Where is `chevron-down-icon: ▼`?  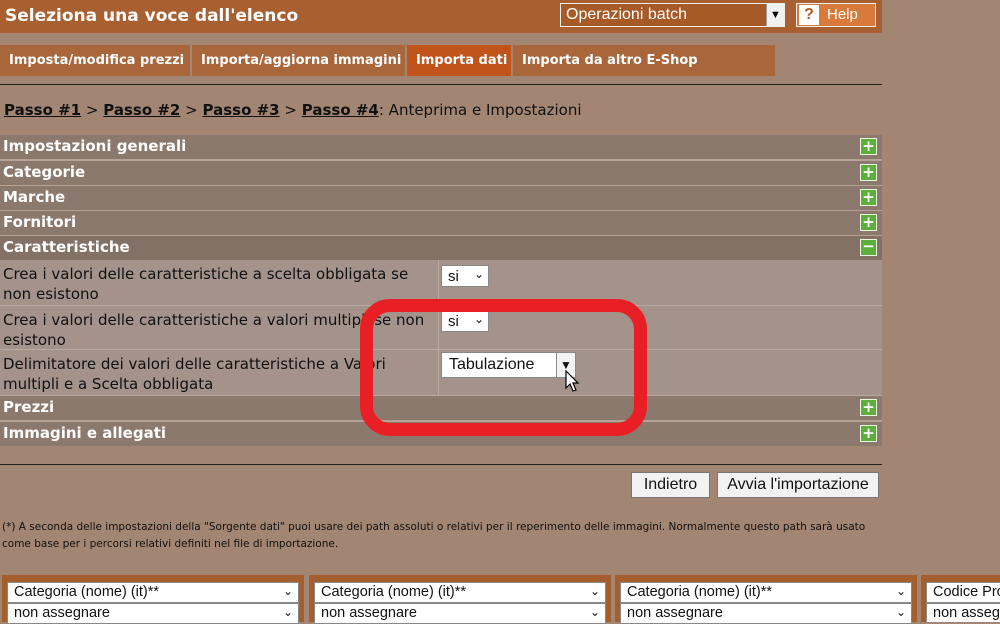 chevron-down-icon: ▼ is located at coordinates (775, 15).